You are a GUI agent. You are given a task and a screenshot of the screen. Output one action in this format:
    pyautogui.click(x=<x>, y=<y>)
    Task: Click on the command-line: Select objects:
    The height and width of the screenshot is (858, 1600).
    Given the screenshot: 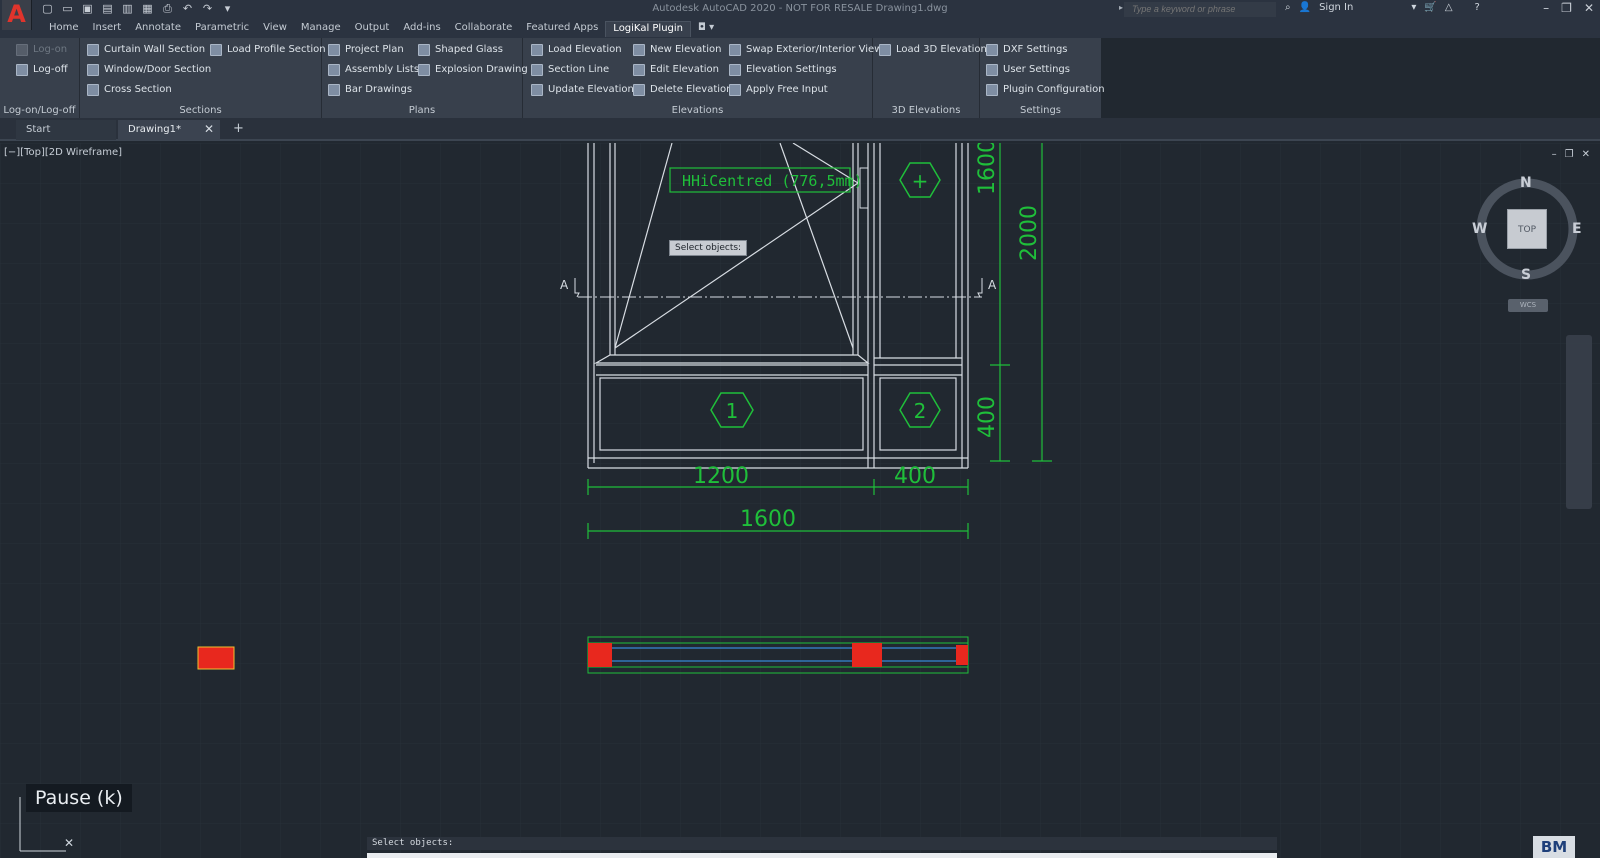 What is the action you would take?
    pyautogui.click(x=822, y=843)
    